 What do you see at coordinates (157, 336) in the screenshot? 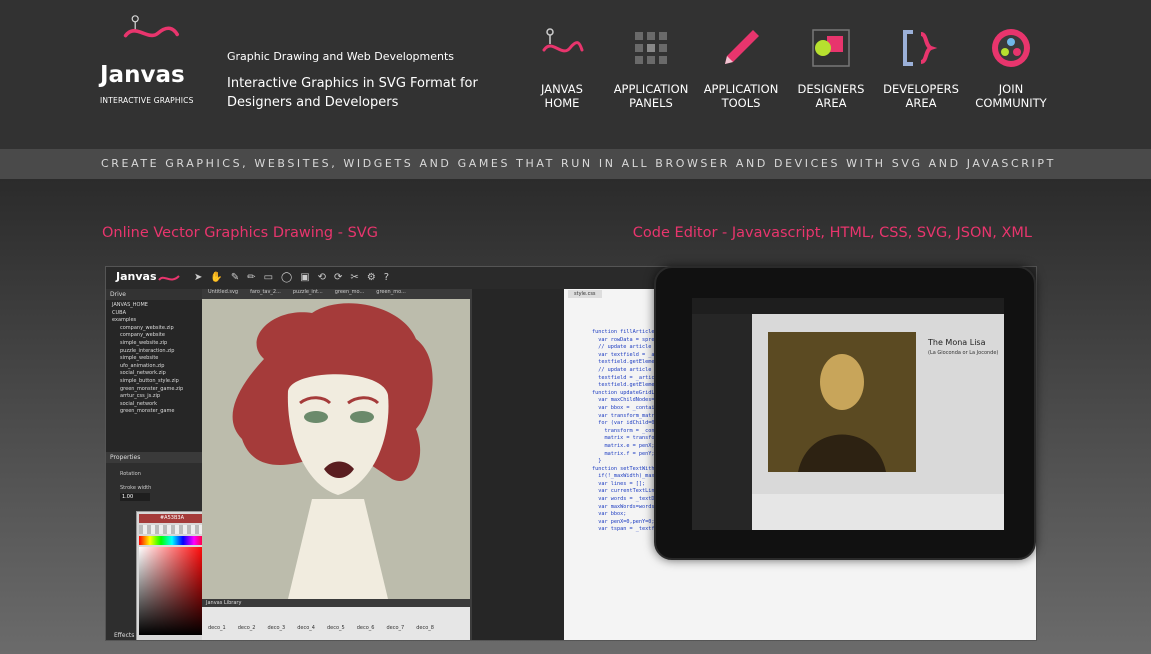
I see `file-item: company_website` at bounding box center [157, 336].